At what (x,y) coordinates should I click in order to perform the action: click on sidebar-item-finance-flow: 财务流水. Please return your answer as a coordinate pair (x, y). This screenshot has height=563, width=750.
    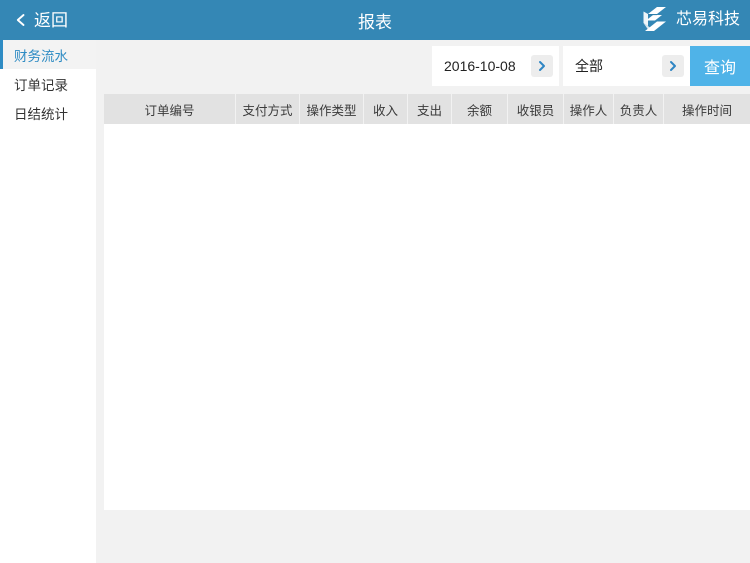
    Looking at the image, I should click on (48, 54).